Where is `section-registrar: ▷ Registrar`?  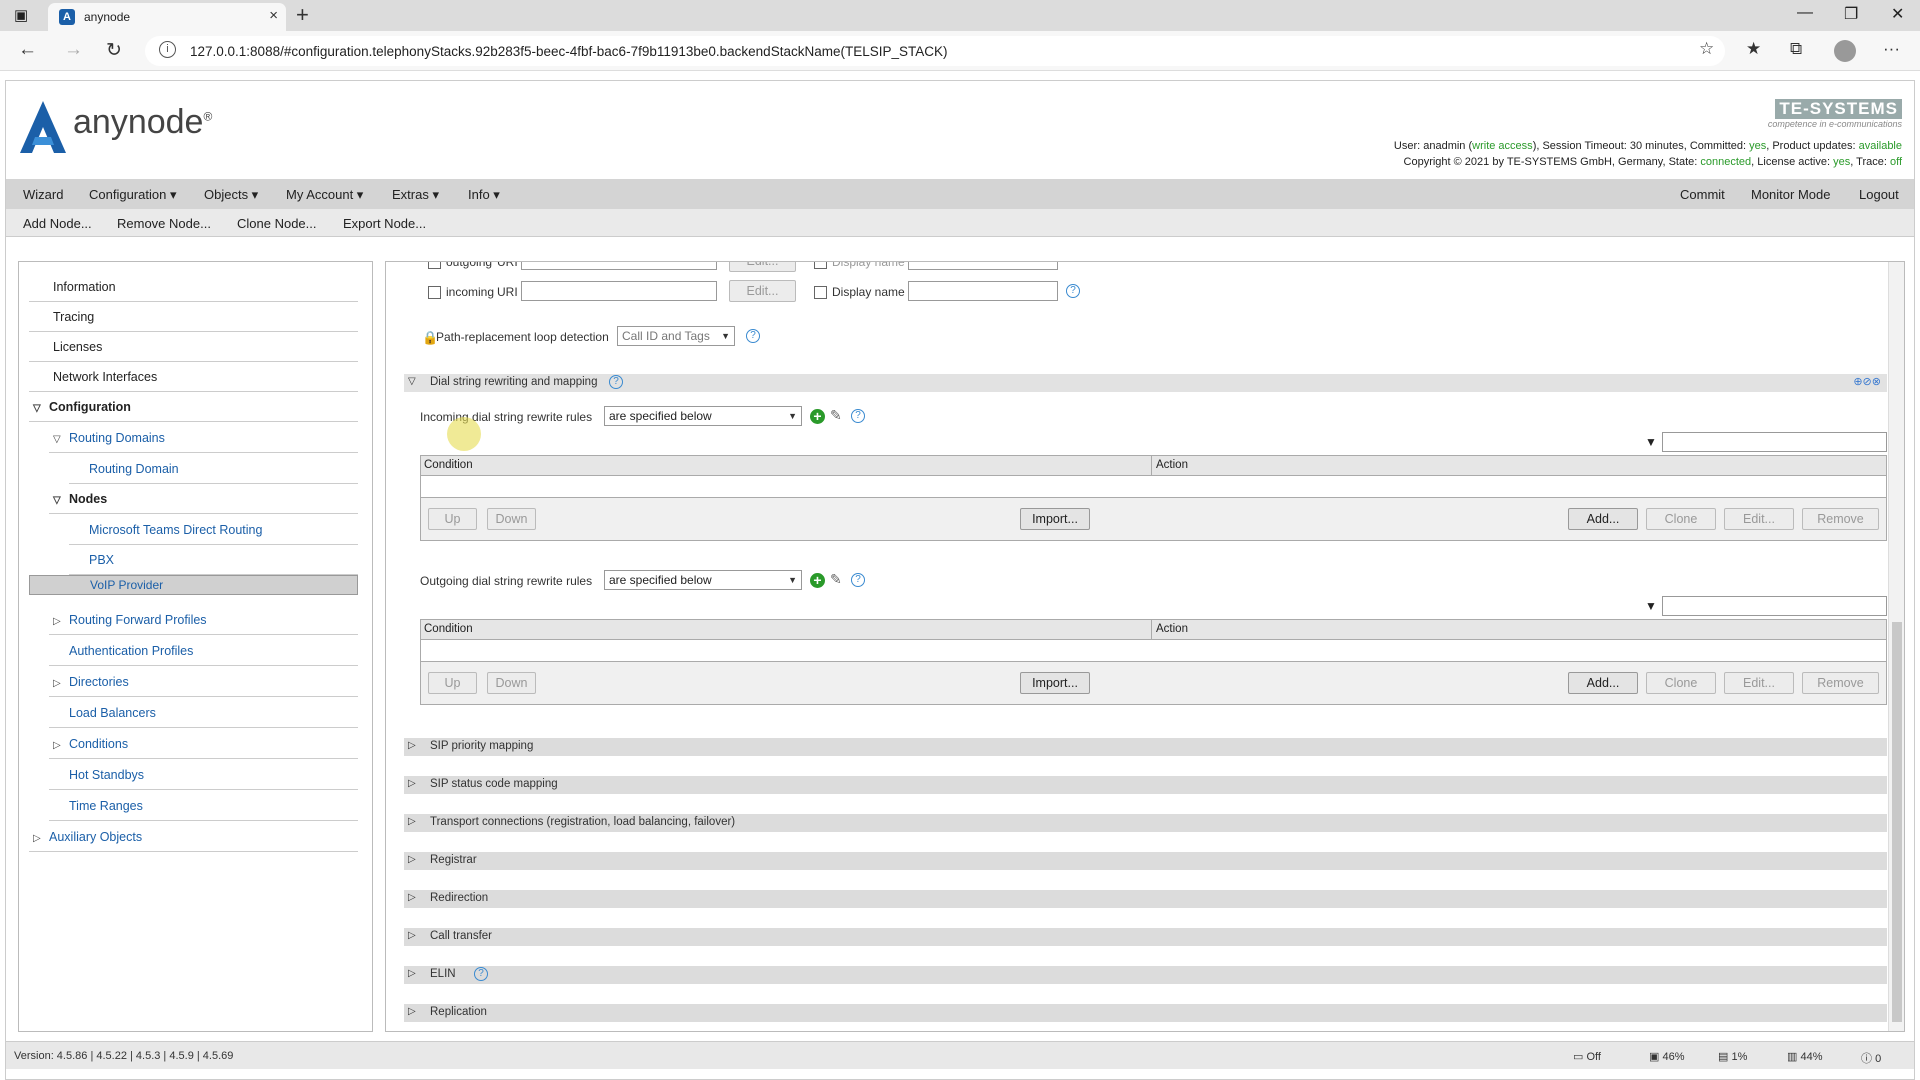 section-registrar: ▷ Registrar is located at coordinates (1145, 861).